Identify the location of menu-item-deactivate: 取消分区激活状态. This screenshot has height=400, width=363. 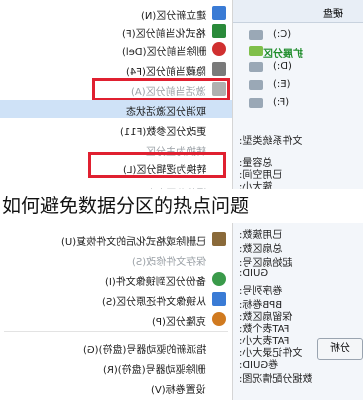
(116, 109).